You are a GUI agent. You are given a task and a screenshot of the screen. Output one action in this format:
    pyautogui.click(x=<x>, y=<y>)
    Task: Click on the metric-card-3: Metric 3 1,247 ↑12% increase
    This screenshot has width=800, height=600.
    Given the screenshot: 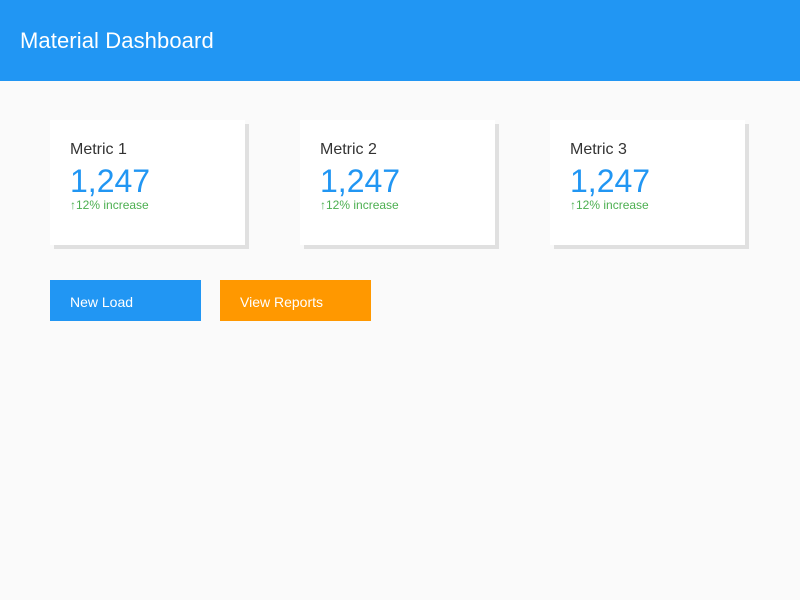 What is the action you would take?
    pyautogui.click(x=647, y=182)
    